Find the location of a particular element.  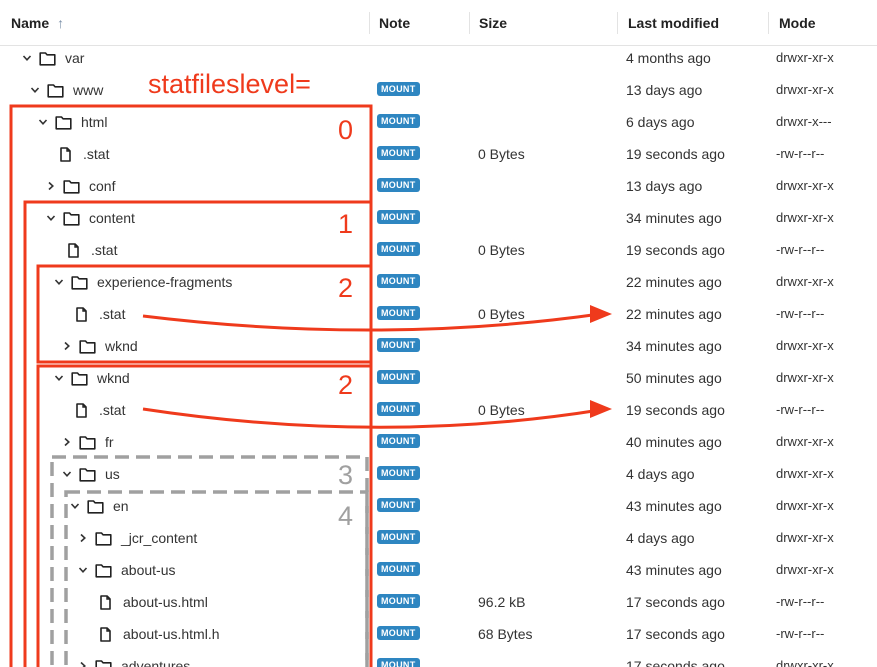

tree-item-name: content is located at coordinates (90, 218).